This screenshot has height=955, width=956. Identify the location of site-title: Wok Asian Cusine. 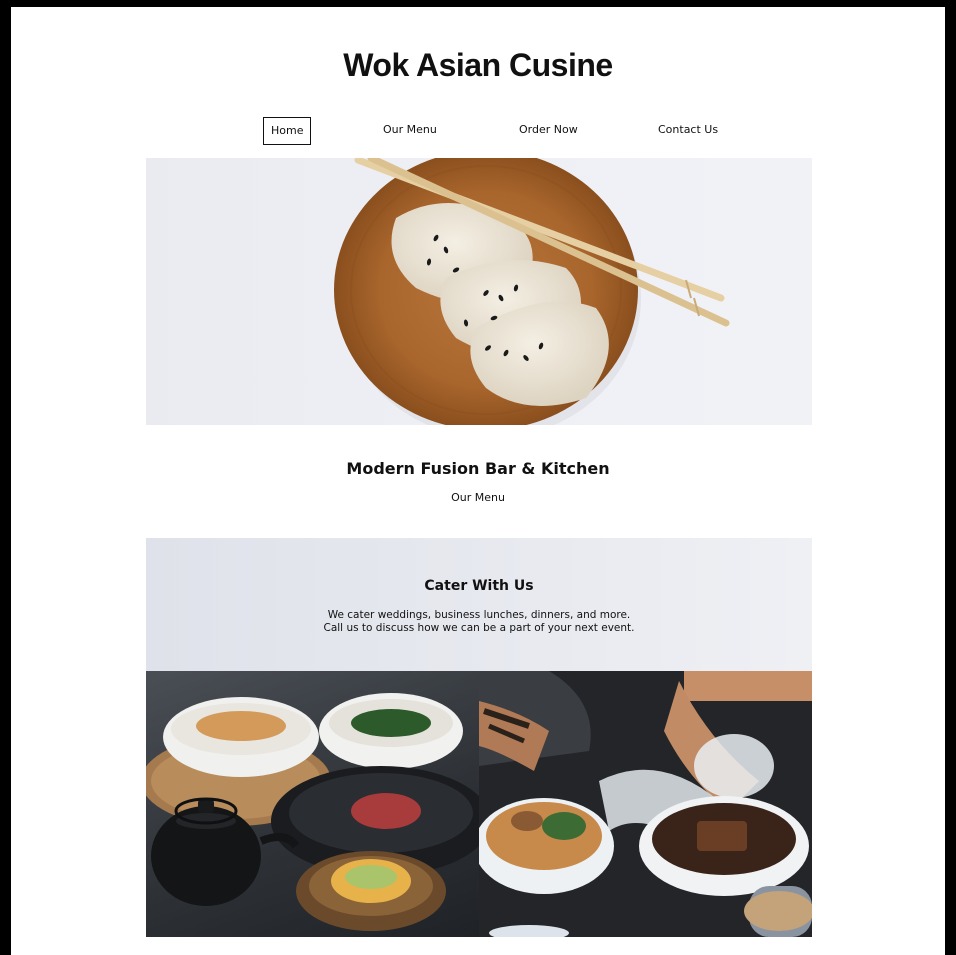
(478, 65).